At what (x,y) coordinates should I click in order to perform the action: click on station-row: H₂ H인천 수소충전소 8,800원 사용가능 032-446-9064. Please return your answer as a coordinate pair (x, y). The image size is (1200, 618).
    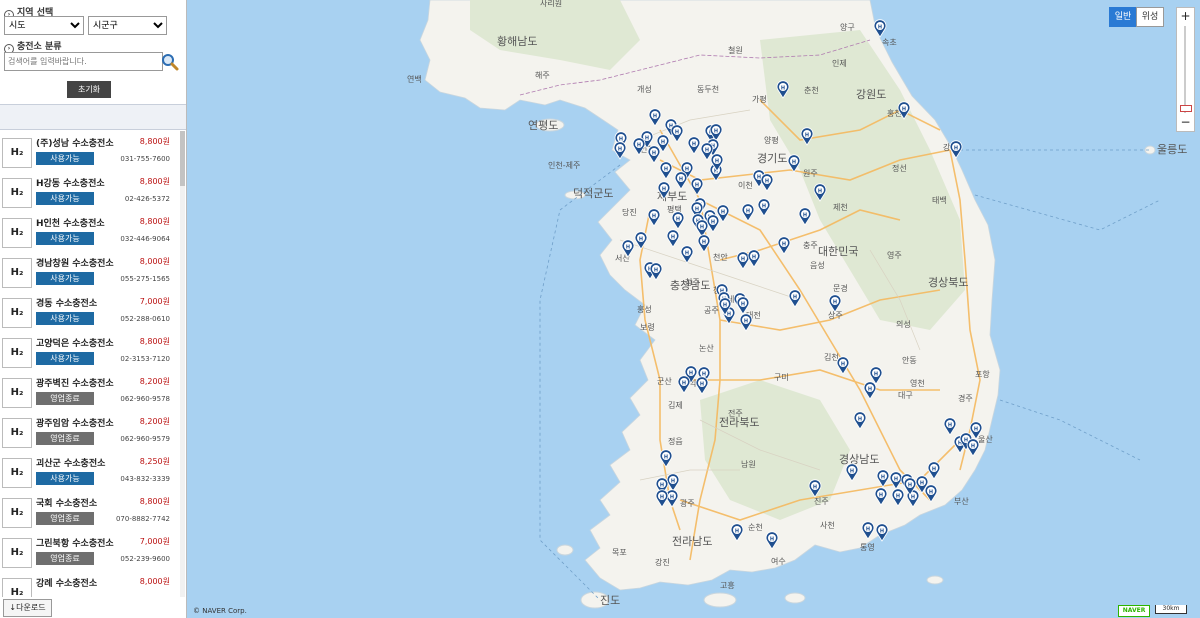
    Looking at the image, I should click on (90, 231).